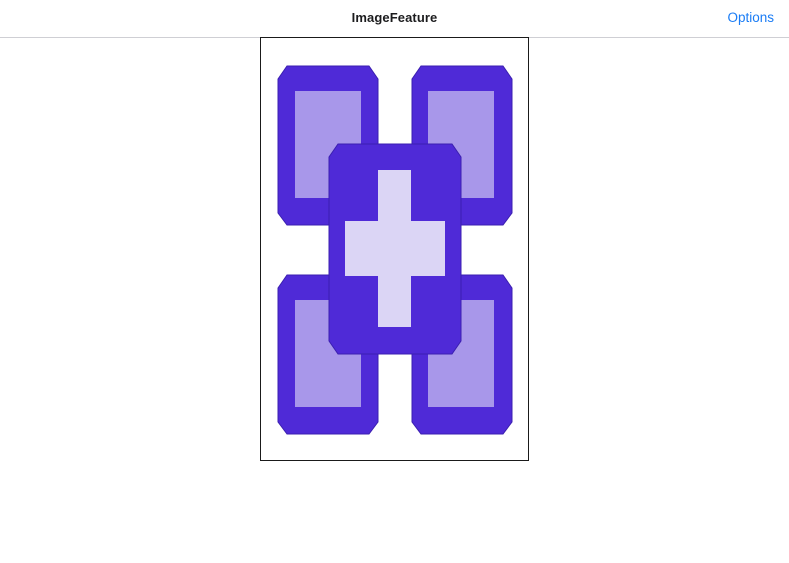 This screenshot has width=789, height=563. I want to click on navigation-bar: ImageFeature Options, so click(394, 19).